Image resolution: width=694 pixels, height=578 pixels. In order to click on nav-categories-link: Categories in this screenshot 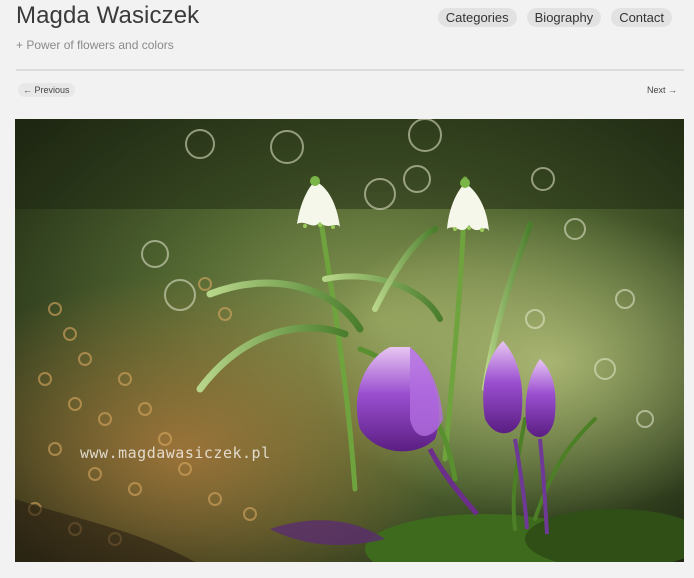, I will do `click(477, 17)`.